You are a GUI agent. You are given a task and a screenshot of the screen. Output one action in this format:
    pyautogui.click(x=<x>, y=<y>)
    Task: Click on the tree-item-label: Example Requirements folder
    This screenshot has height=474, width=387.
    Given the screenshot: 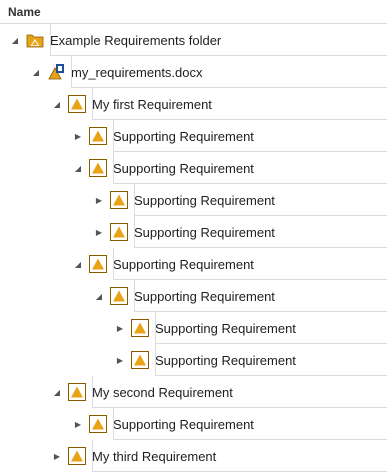 What is the action you would take?
    pyautogui.click(x=136, y=40)
    